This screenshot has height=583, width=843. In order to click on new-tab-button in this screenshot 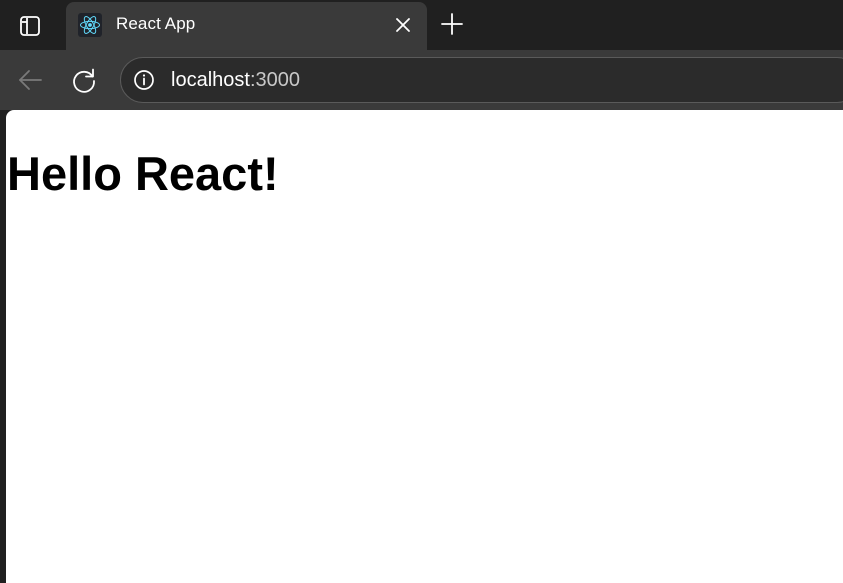, I will do `click(452, 24)`.